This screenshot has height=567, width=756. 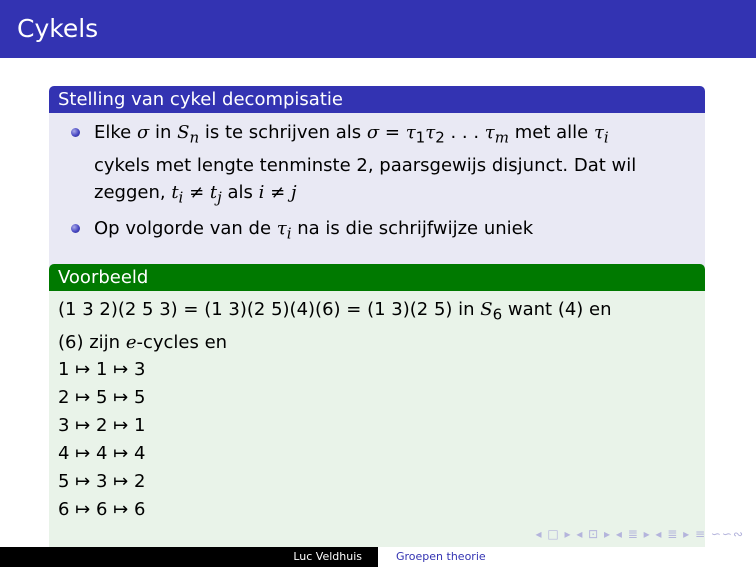 What do you see at coordinates (377, 342) in the screenshot?
I see `example-line-2: (6) zijn e-cycles en` at bounding box center [377, 342].